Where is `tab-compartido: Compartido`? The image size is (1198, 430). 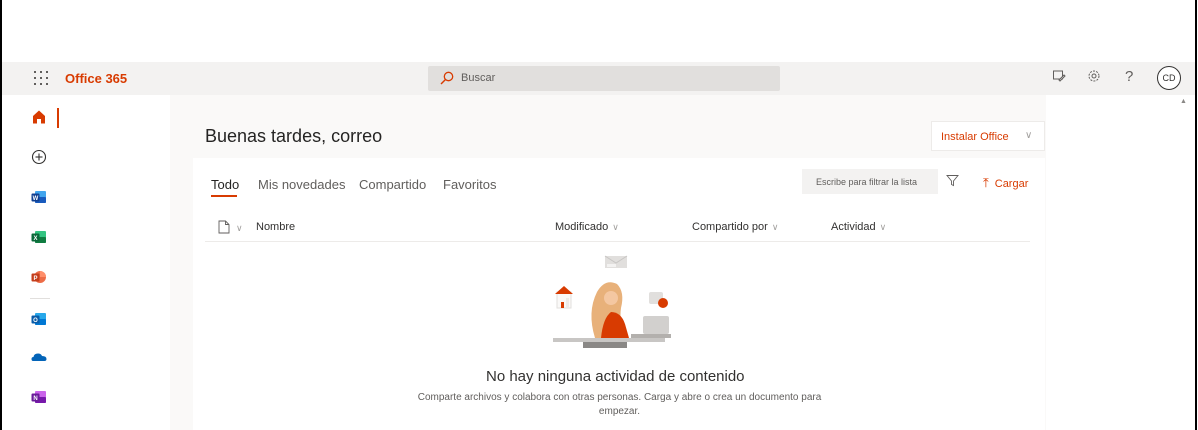 tab-compartido: Compartido is located at coordinates (392, 184).